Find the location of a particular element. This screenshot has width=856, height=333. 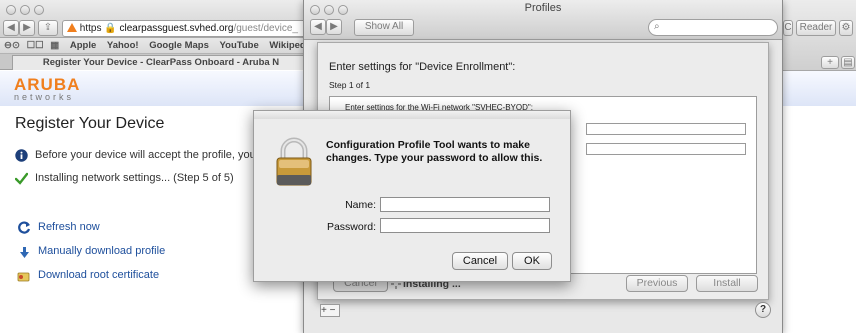

page-title: Register Your Device is located at coordinates (90, 123).